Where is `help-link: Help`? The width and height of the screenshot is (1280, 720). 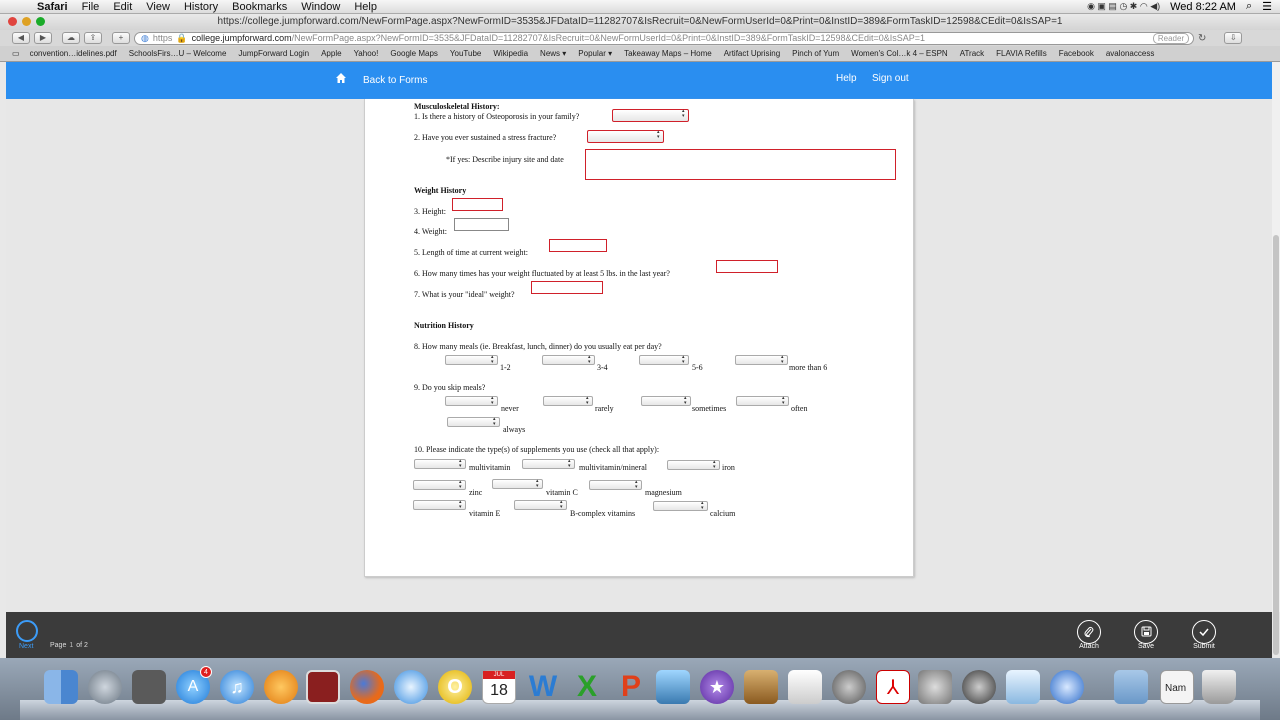
help-link: Help is located at coordinates (846, 78).